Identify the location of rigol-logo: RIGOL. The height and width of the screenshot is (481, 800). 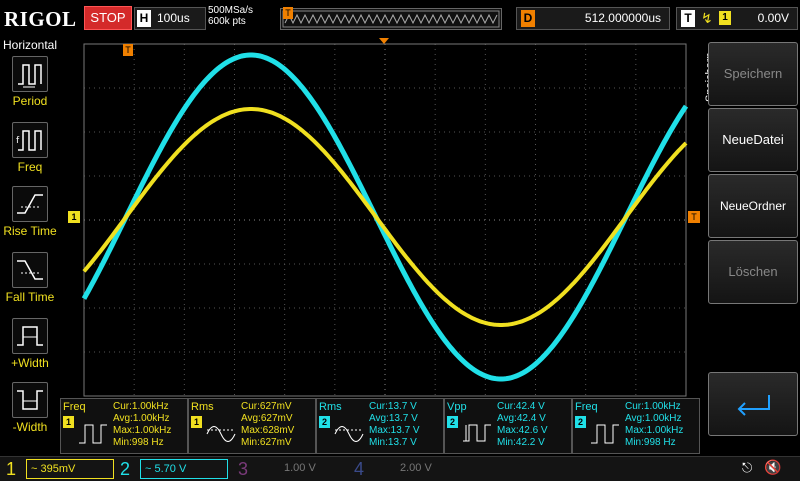
(40, 19).